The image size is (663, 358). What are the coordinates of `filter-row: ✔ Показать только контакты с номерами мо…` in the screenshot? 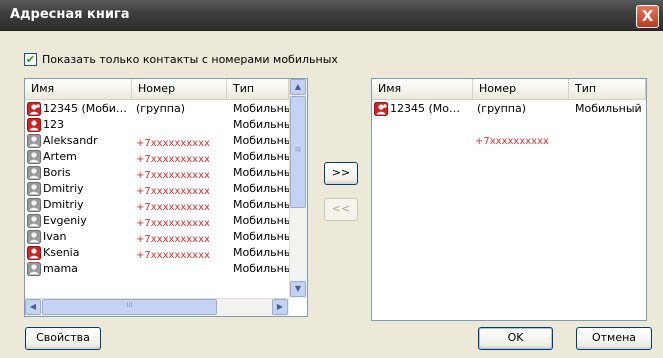 It's located at (181, 59).